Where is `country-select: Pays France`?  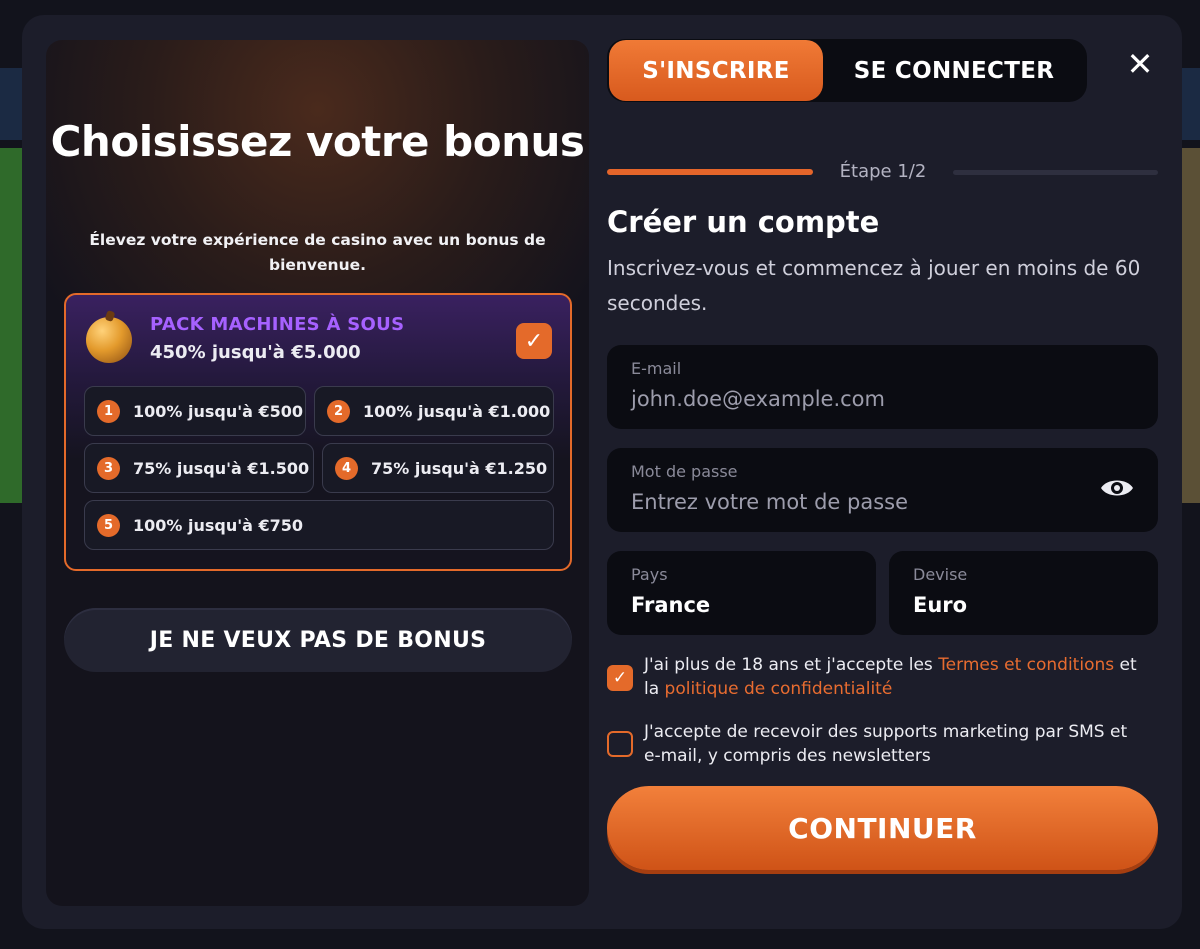
country-select: Pays France is located at coordinates (741, 593).